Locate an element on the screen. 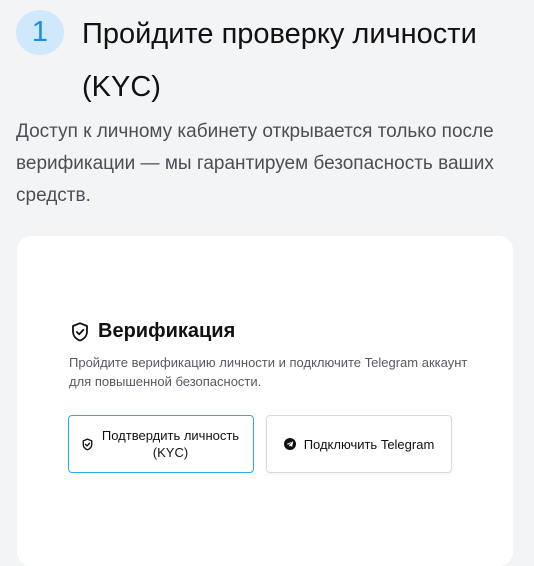 Image resolution: width=534 pixels, height=566 pixels. verify-identity-kyc-button: Подтвердить личность (KYC) is located at coordinates (161, 444).